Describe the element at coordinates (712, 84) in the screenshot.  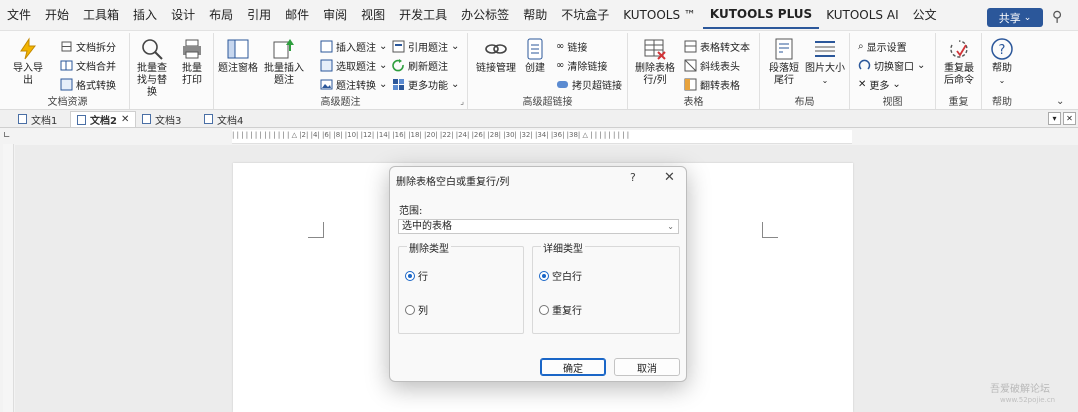
I see `flip-table-button: 翻转表格` at that location.